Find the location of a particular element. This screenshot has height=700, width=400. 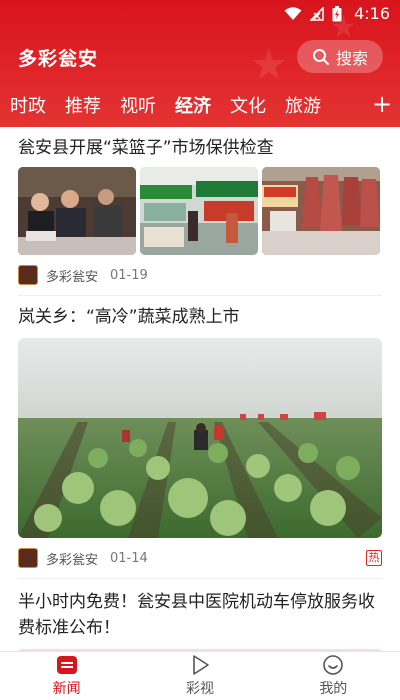

nav-video: 彩视 is located at coordinates (199, 676).